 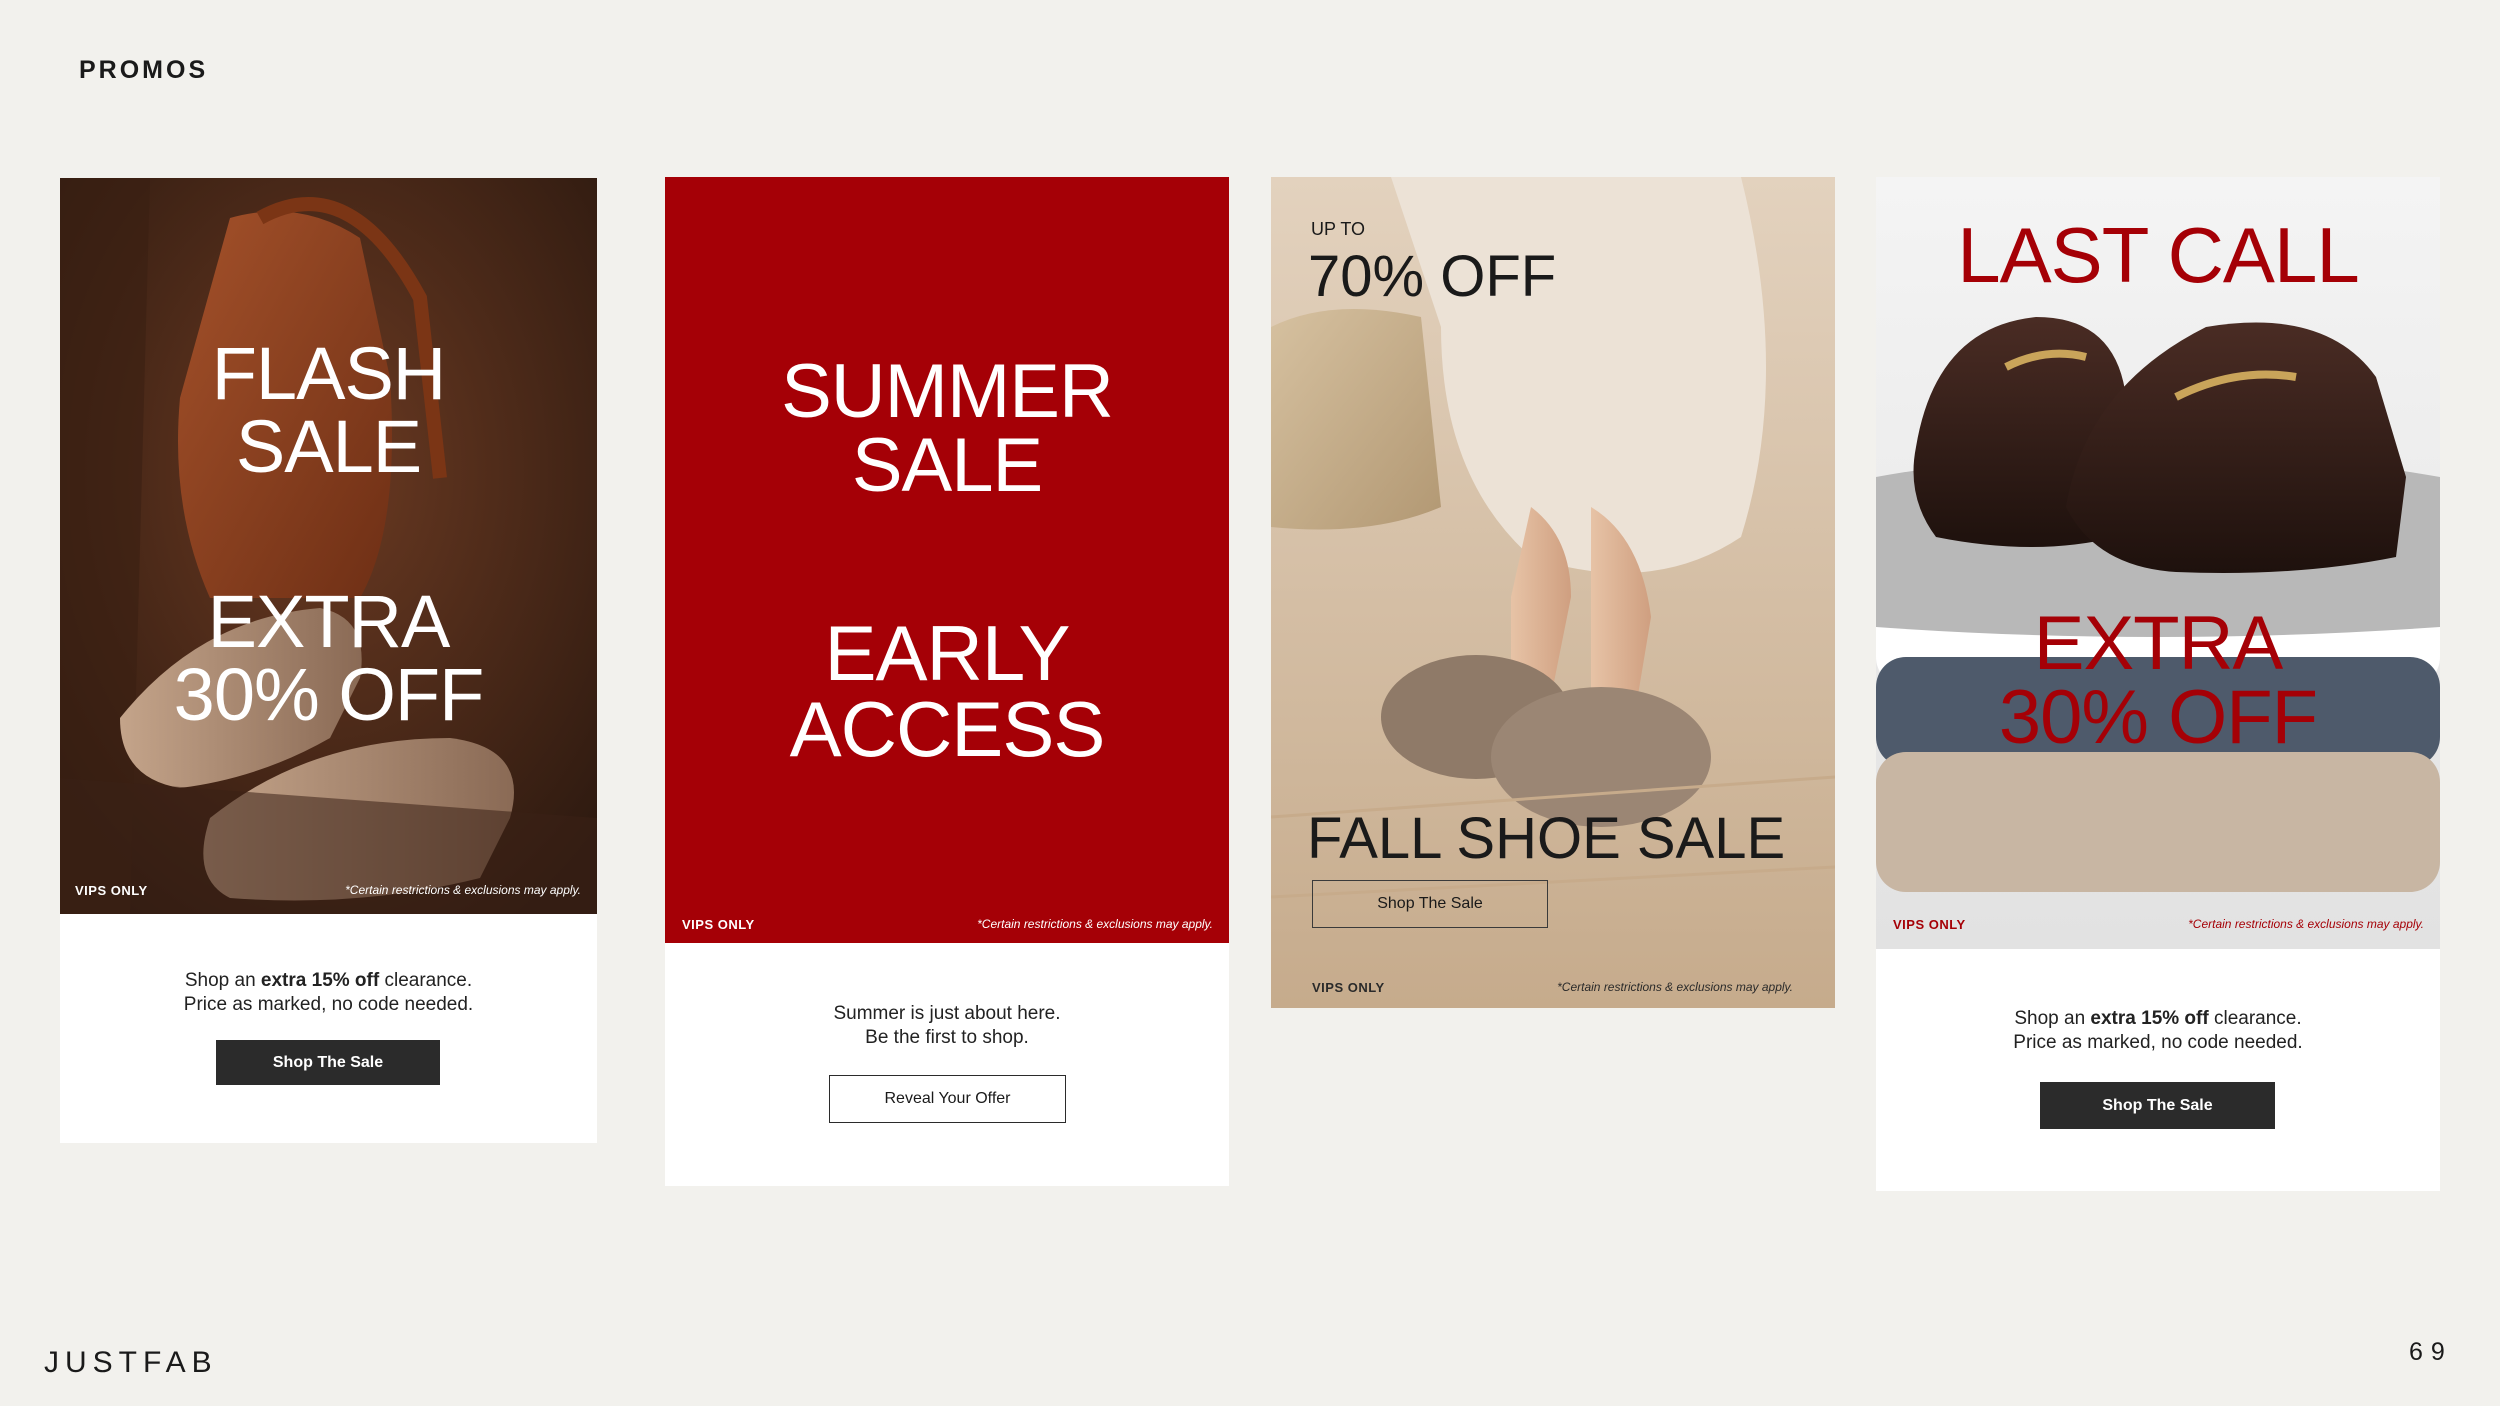 What do you see at coordinates (1546, 838) in the screenshot?
I see `headline-fall-shoe-sale: FALL SHOE SALE` at bounding box center [1546, 838].